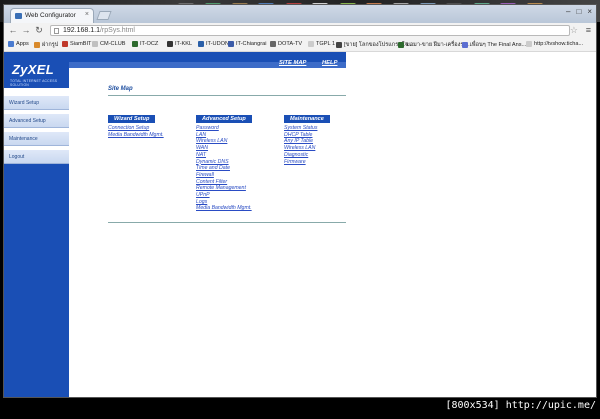  What do you see at coordinates (26, 30) in the screenshot?
I see `forward-icon: →` at bounding box center [26, 30].